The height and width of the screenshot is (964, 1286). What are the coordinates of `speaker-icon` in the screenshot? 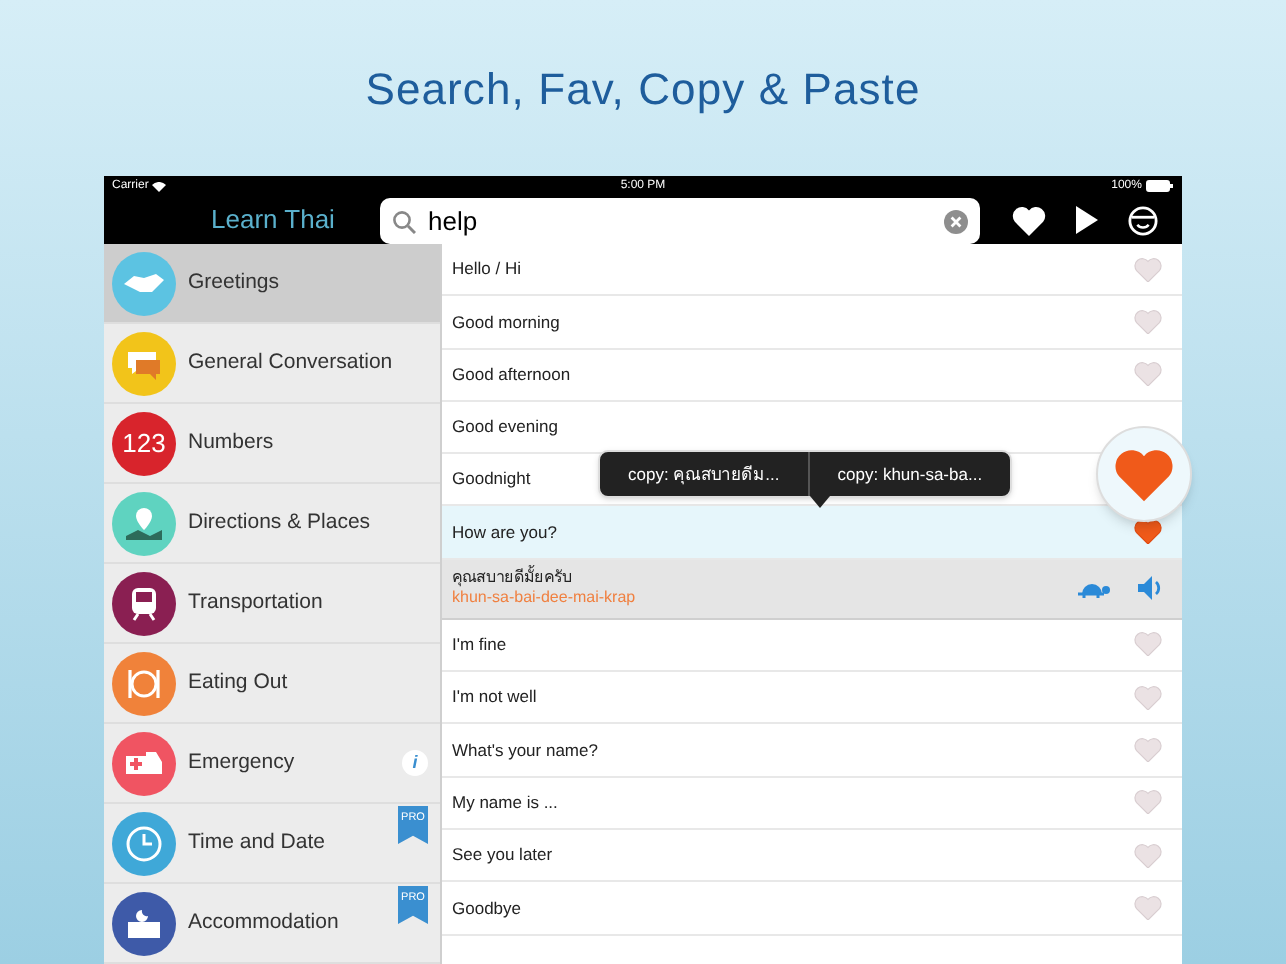 It's located at (1151, 588).